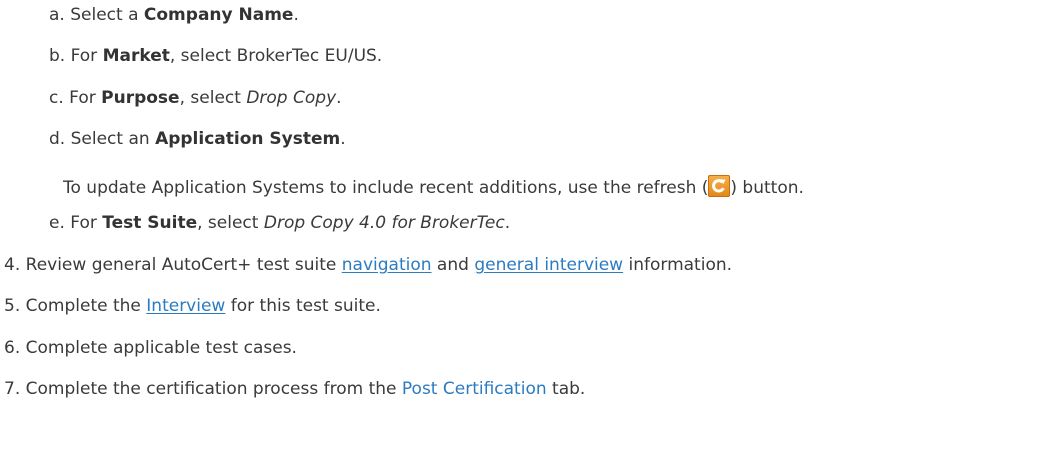 The width and height of the screenshot is (1050, 463). I want to click on item-text: Review general AutoCert+ test suite, so click(183, 265).